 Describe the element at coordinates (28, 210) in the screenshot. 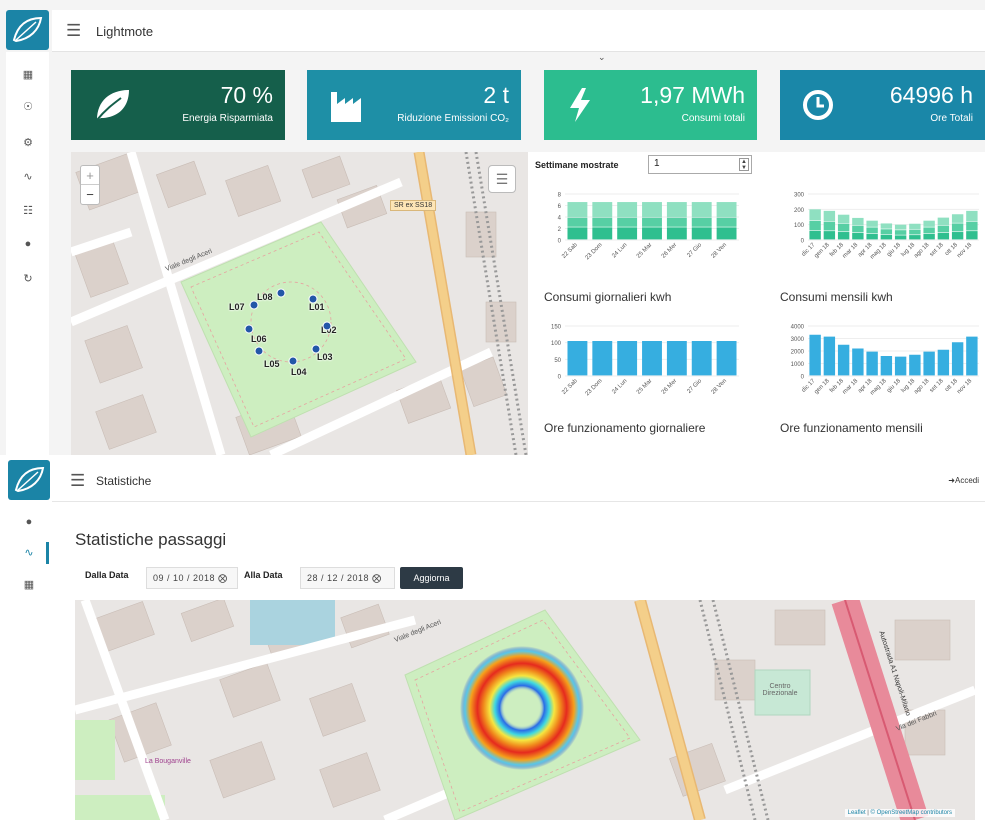

I see `grid-icon: ☷` at that location.